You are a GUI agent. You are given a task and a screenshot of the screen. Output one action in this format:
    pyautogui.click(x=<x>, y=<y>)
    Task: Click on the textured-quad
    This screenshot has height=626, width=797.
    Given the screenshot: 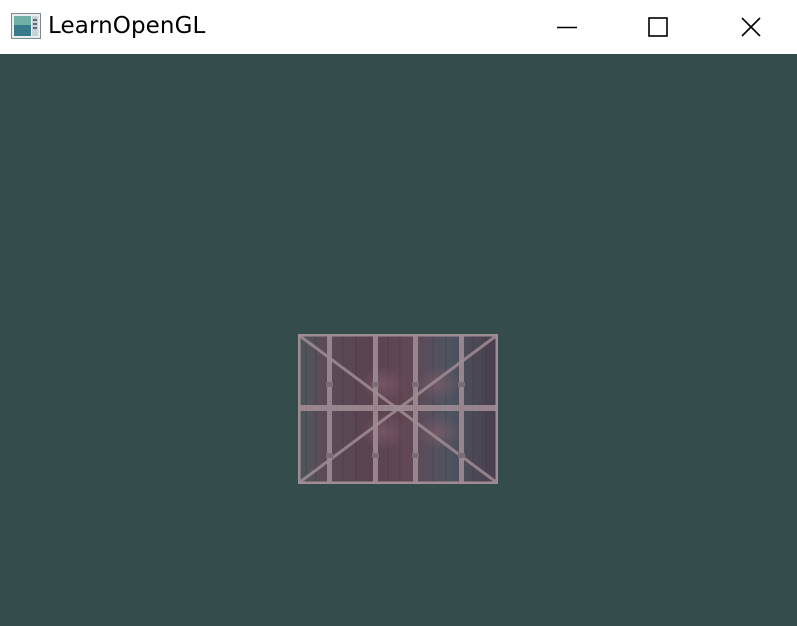 What is the action you would take?
    pyautogui.click(x=398, y=409)
    